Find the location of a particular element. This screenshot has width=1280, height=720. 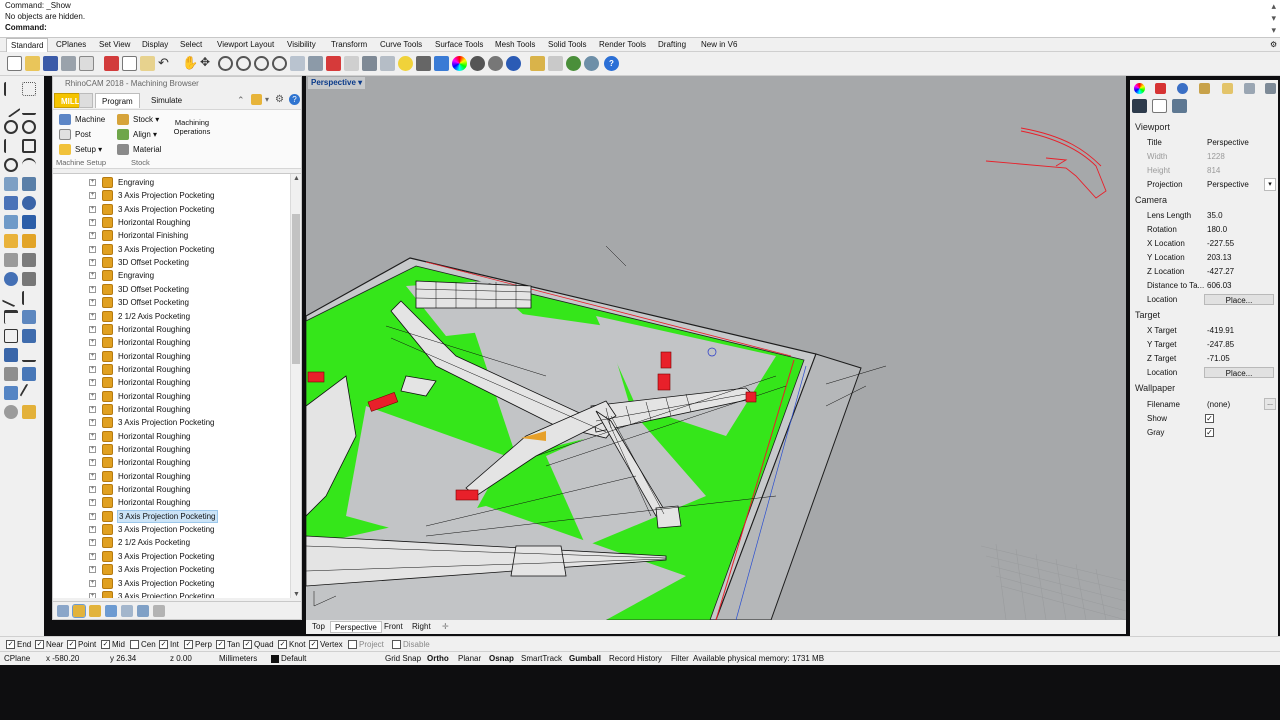

osnap-disable: Disable is located at coordinates (411, 644).